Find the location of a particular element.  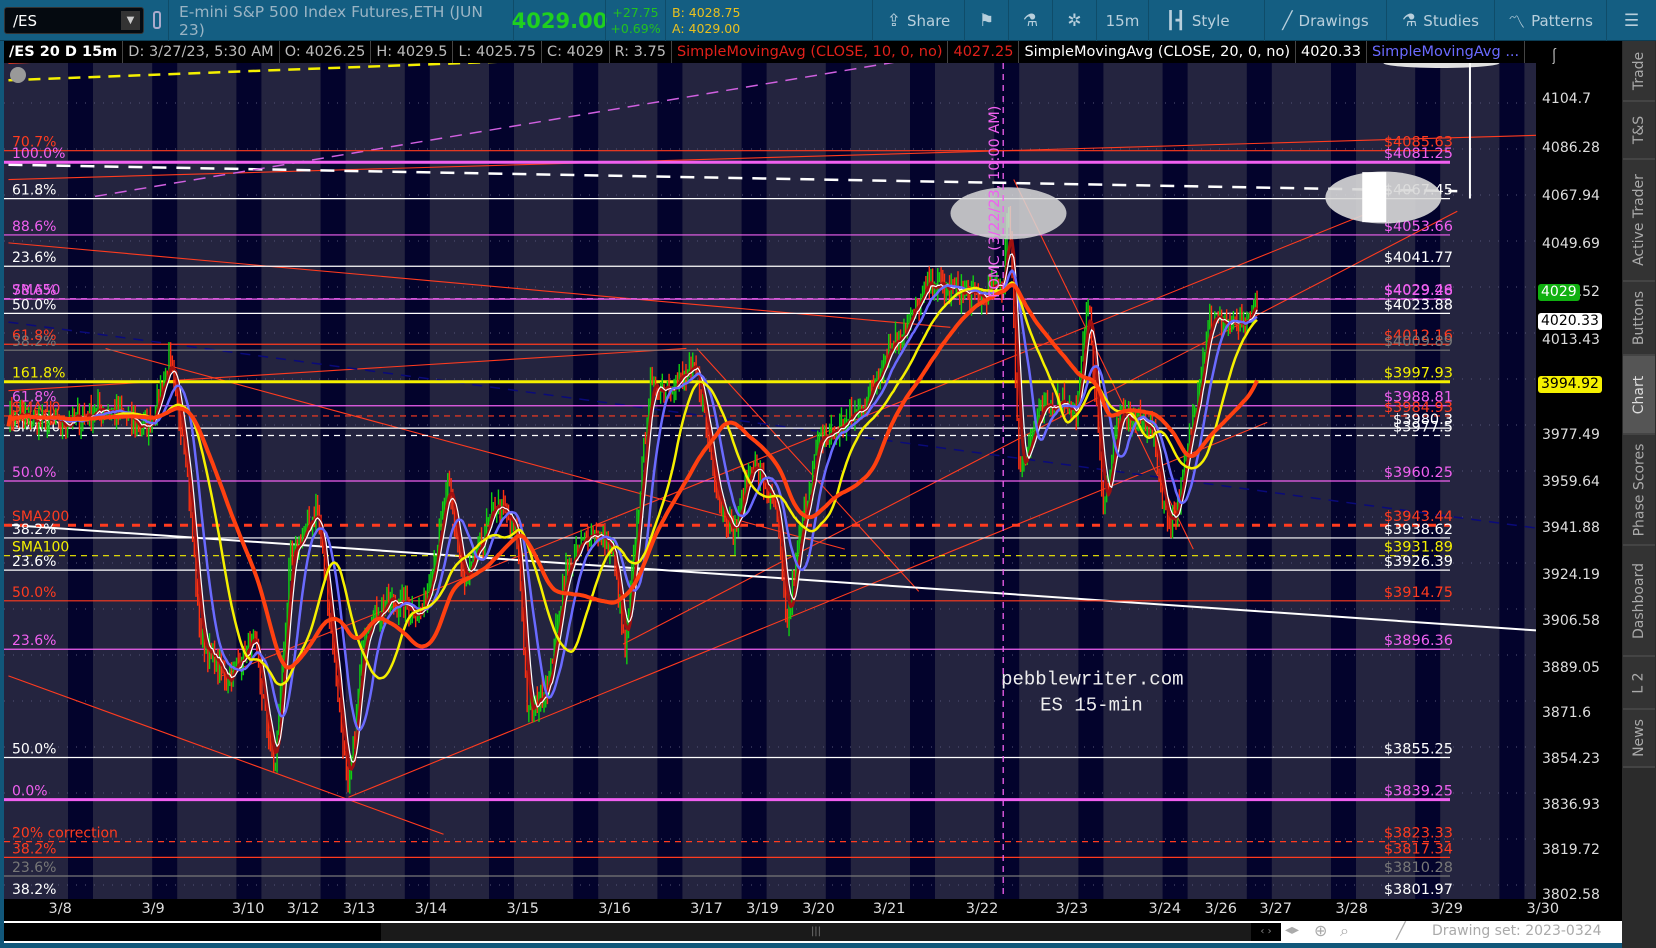

price-tick: 4013.43 is located at coordinates (1571, 339).